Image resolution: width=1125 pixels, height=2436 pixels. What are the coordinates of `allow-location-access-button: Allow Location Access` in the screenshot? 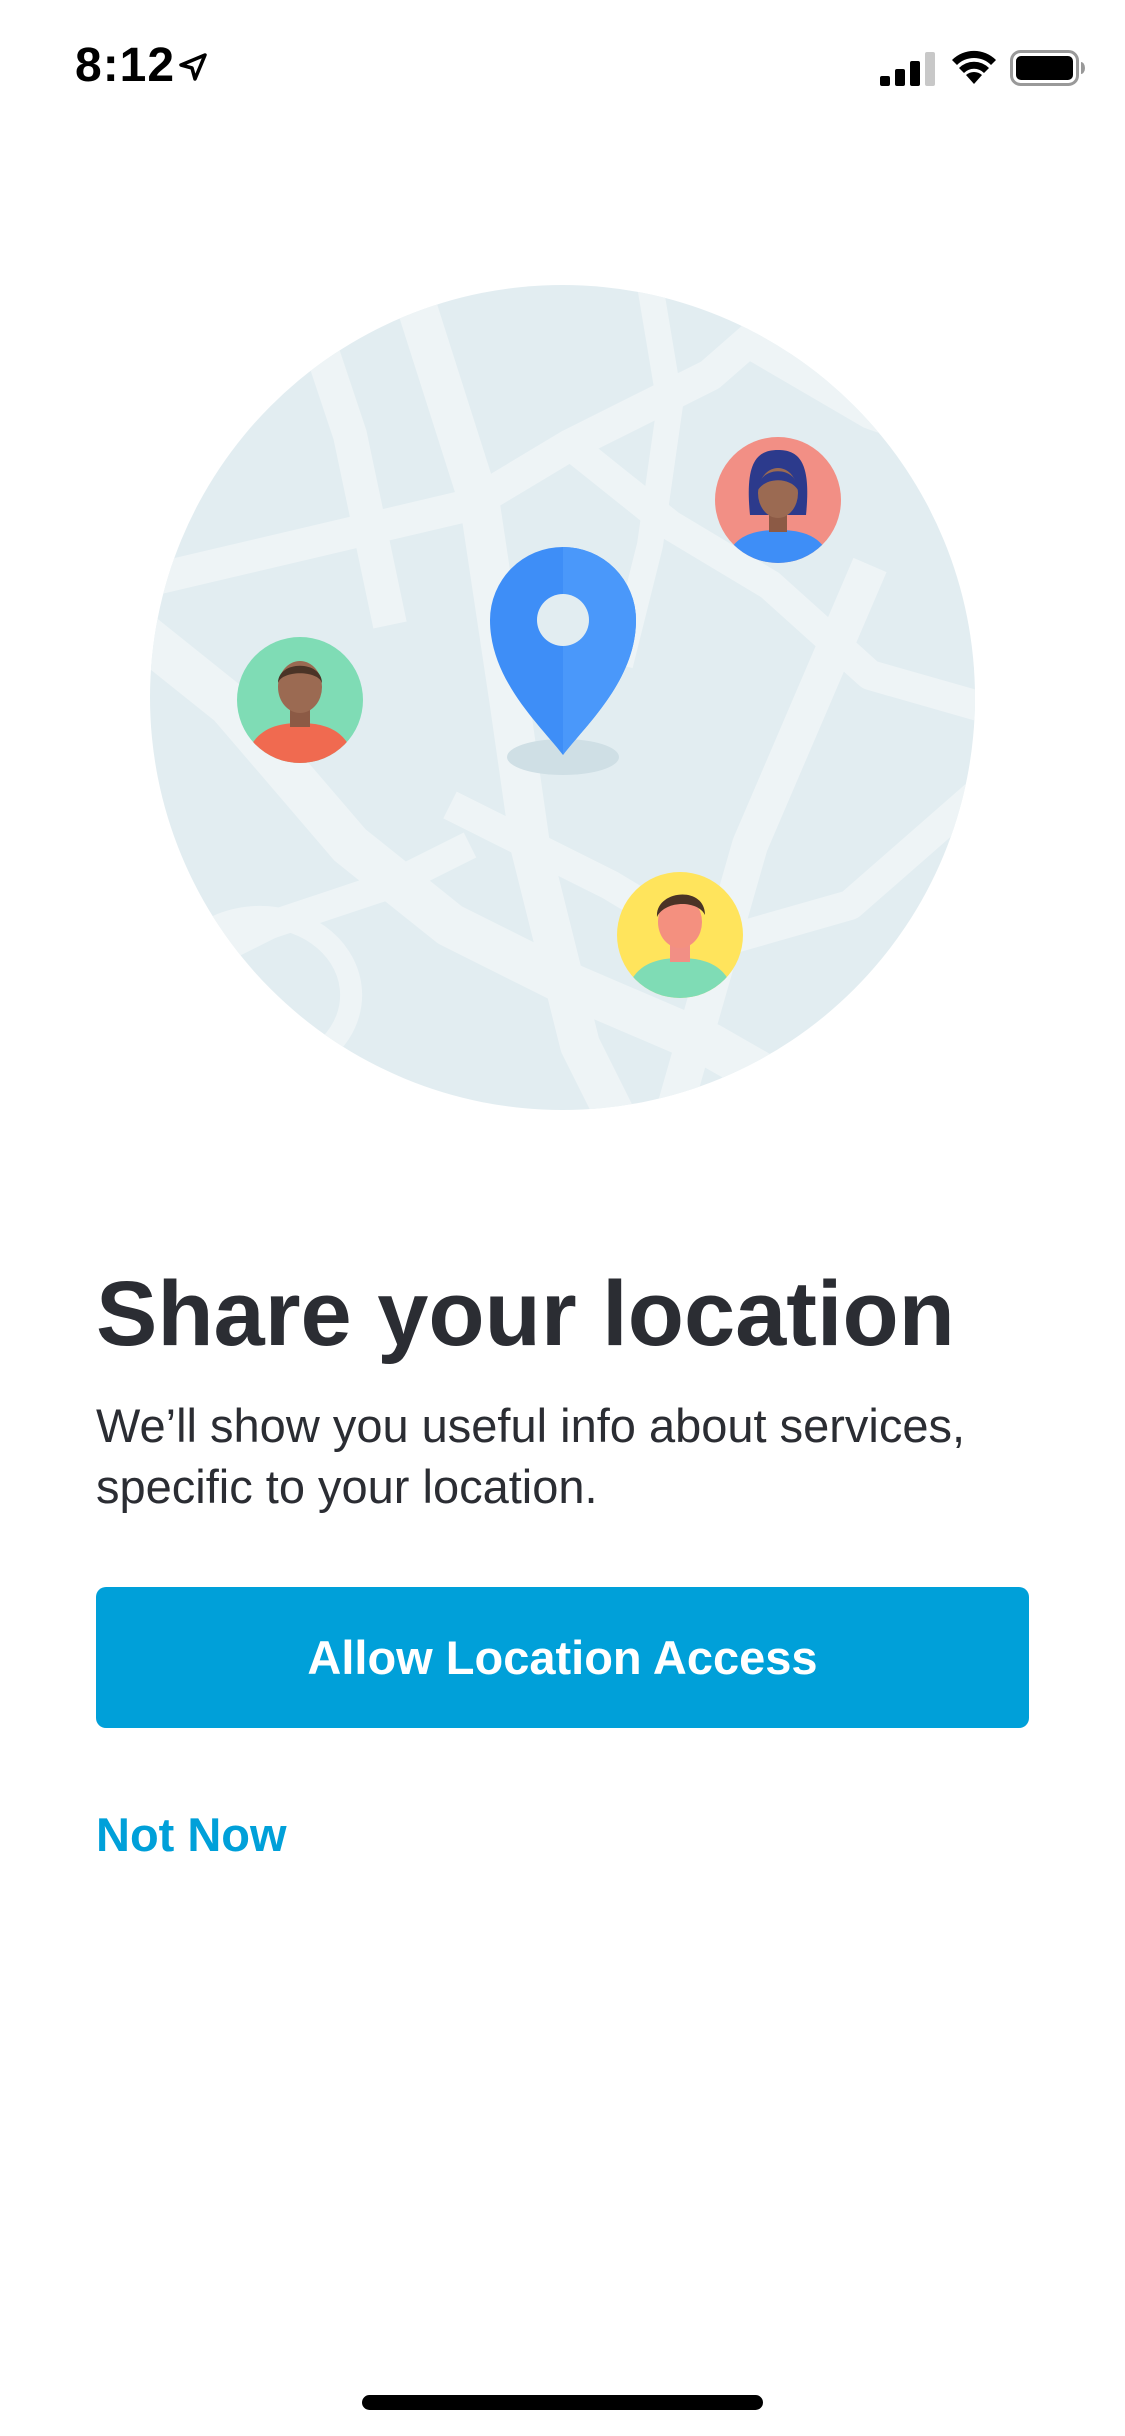 It's located at (562, 1657).